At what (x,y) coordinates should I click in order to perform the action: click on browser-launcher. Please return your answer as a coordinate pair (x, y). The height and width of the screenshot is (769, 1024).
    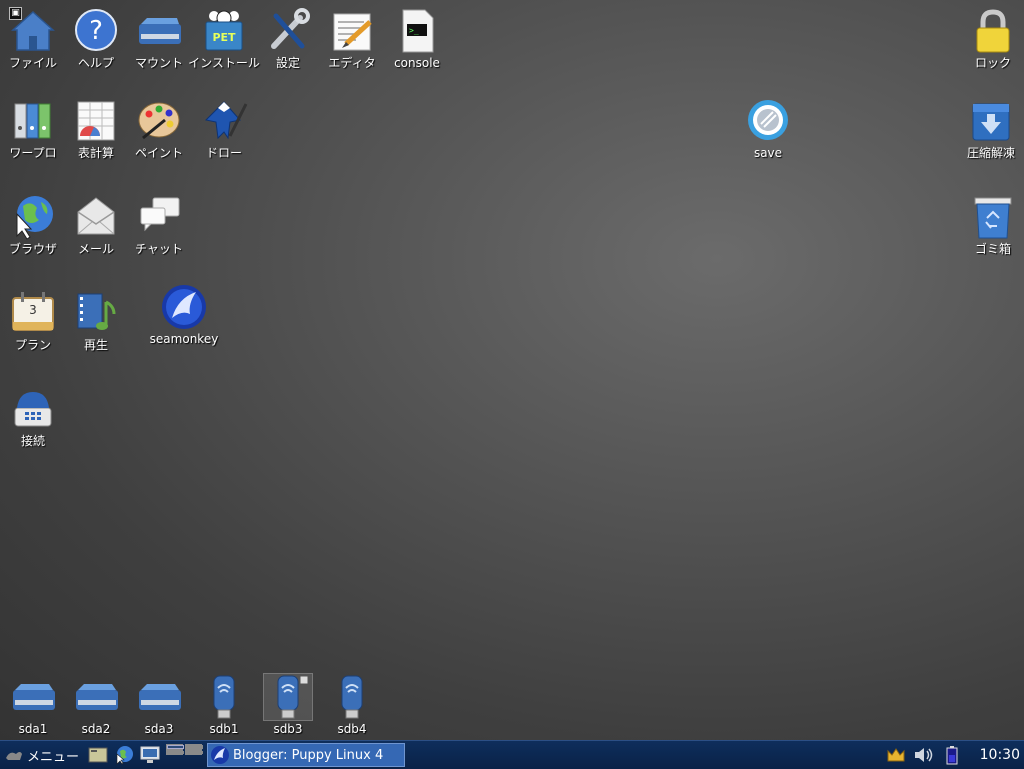
    Looking at the image, I should click on (124, 755).